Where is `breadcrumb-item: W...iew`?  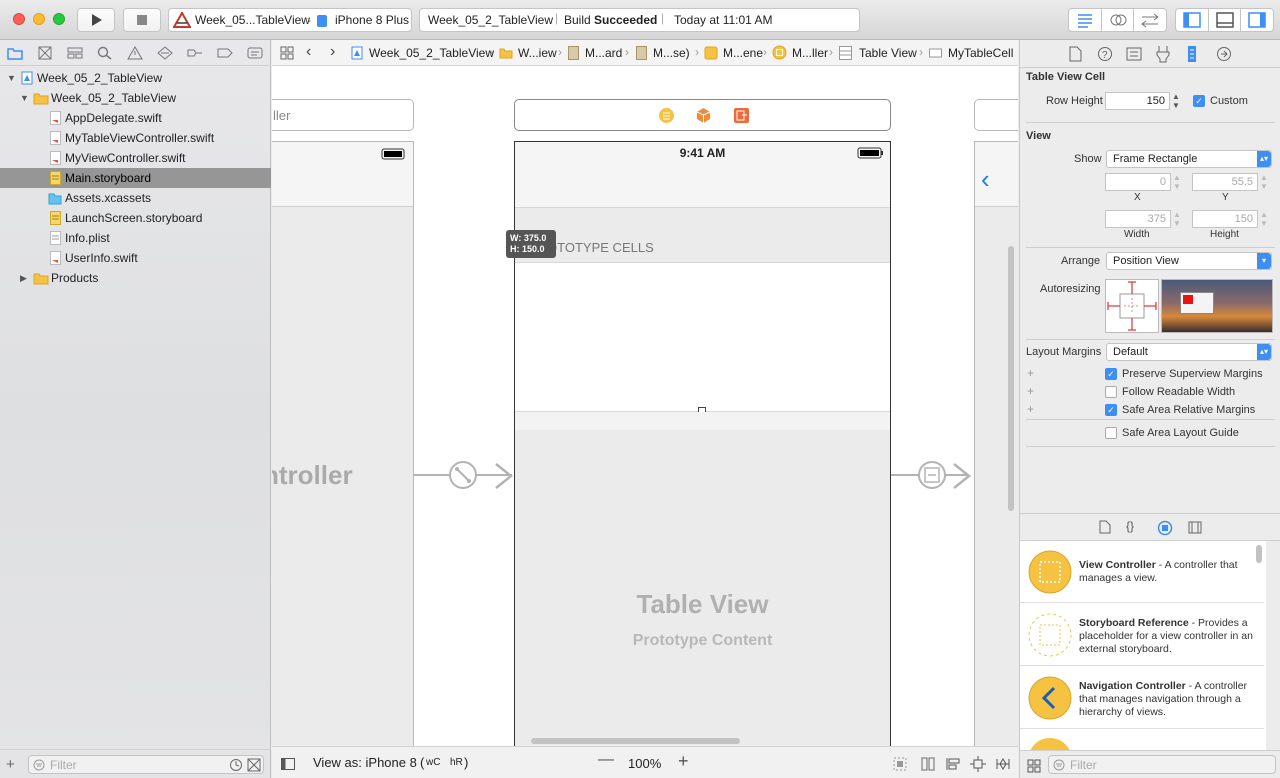 breadcrumb-item: W...iew is located at coordinates (537, 53).